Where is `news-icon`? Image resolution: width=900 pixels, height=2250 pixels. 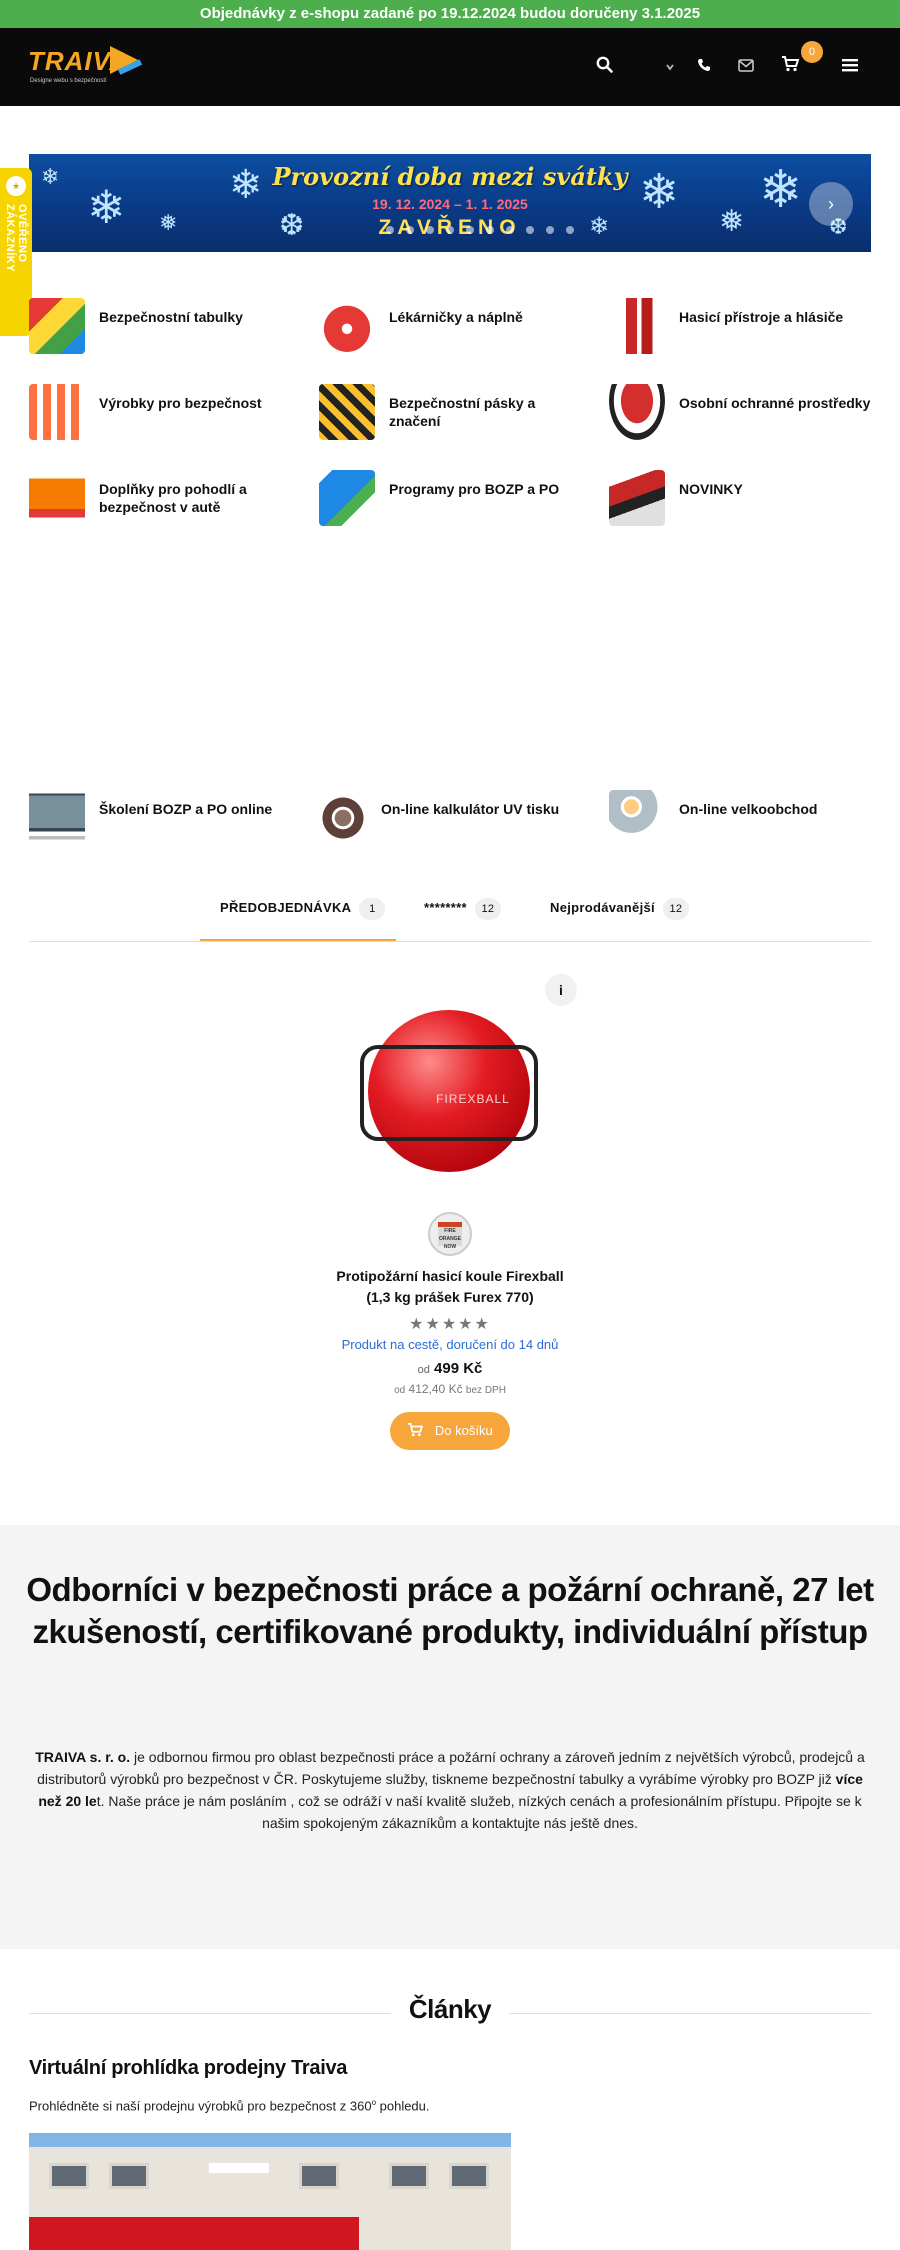
news-icon is located at coordinates (637, 498).